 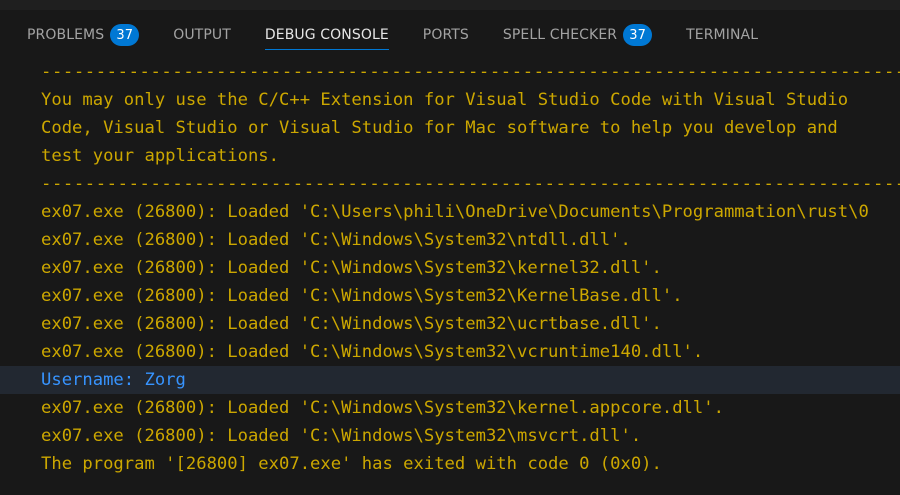 I want to click on tab-ports: PORTS, so click(x=446, y=35).